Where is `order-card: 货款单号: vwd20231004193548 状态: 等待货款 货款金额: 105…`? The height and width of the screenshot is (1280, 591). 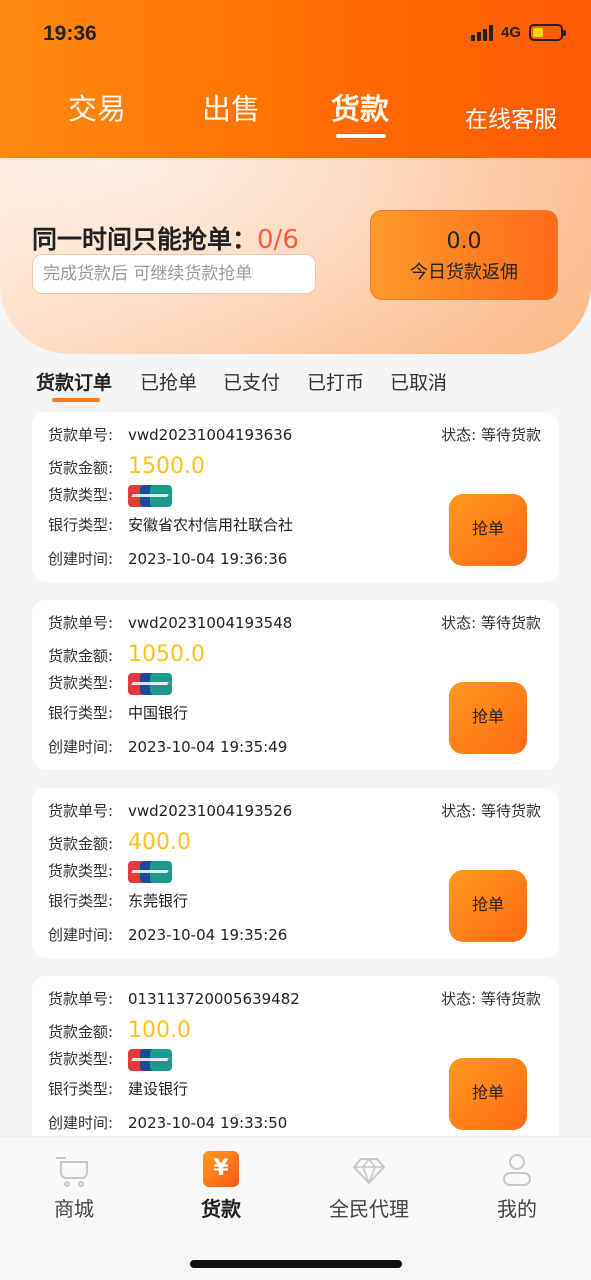 order-card: 货款单号: vwd20231004193548 状态: 等待货款 货款金额: 105… is located at coordinates (295, 685).